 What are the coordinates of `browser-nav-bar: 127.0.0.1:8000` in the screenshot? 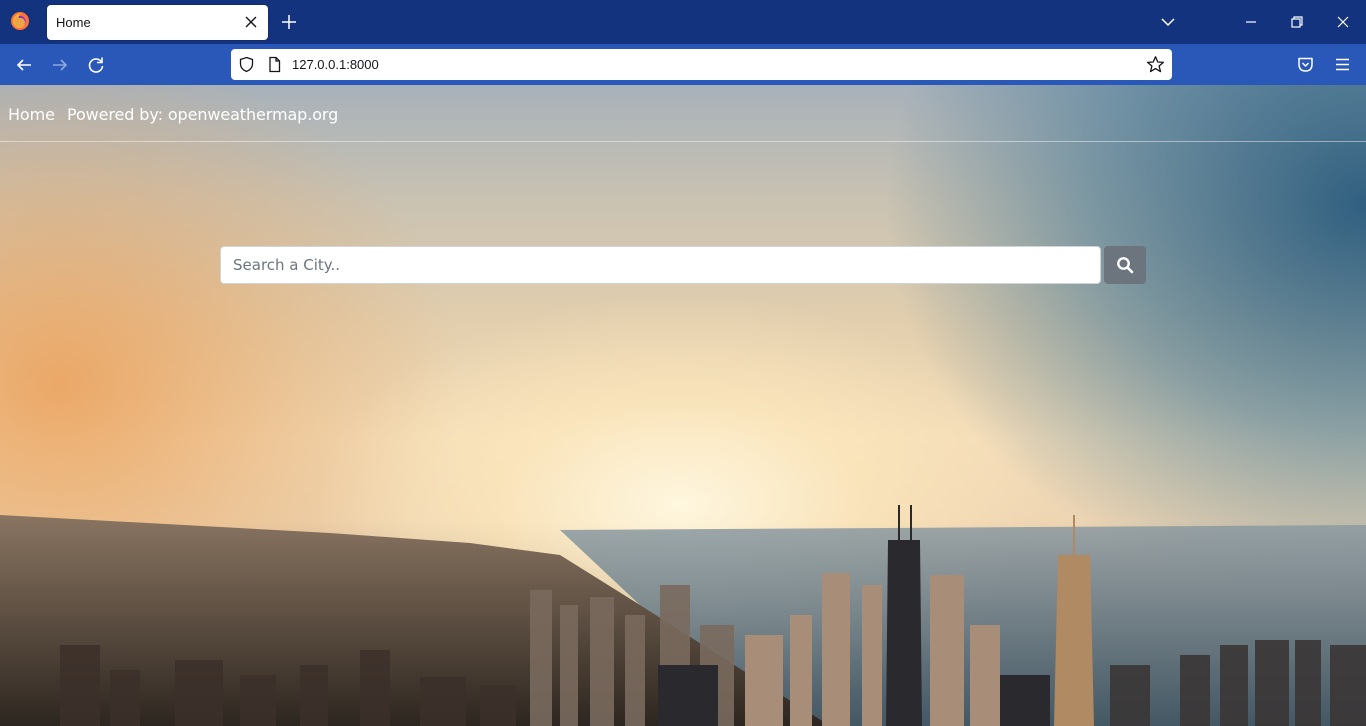 It's located at (683, 64).